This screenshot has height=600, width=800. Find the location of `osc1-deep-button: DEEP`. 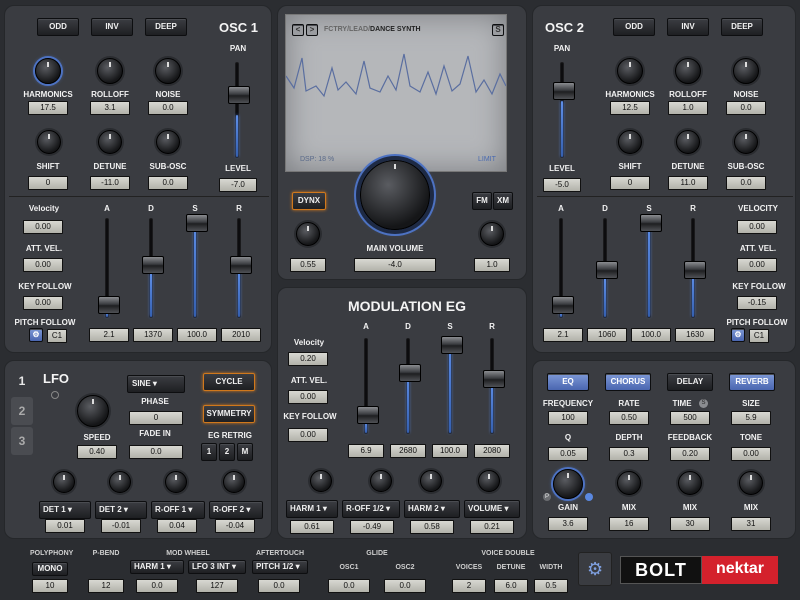

osc1-deep-button: DEEP is located at coordinates (166, 27).